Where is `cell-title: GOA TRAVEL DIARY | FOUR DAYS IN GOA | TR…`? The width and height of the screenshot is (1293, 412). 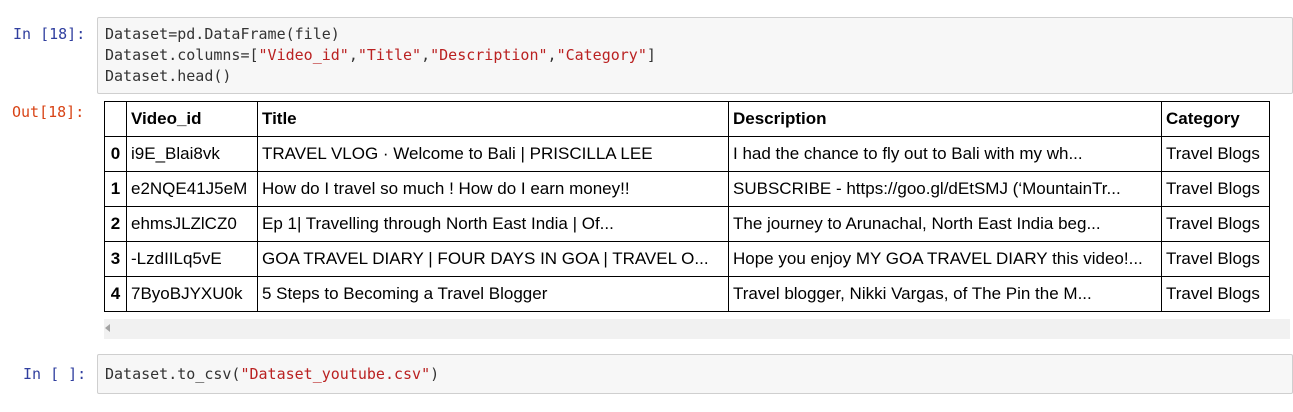
cell-title: GOA TRAVEL DIARY | FOUR DAYS IN GOA | TR… is located at coordinates (493, 259).